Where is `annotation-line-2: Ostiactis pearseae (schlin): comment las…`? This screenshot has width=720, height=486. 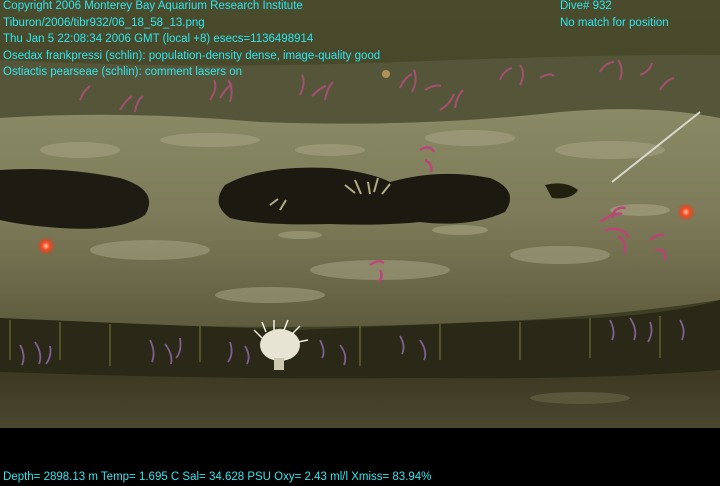
annotation-line-2: Ostiactis pearseae (schlin): comment las… is located at coordinates (123, 72).